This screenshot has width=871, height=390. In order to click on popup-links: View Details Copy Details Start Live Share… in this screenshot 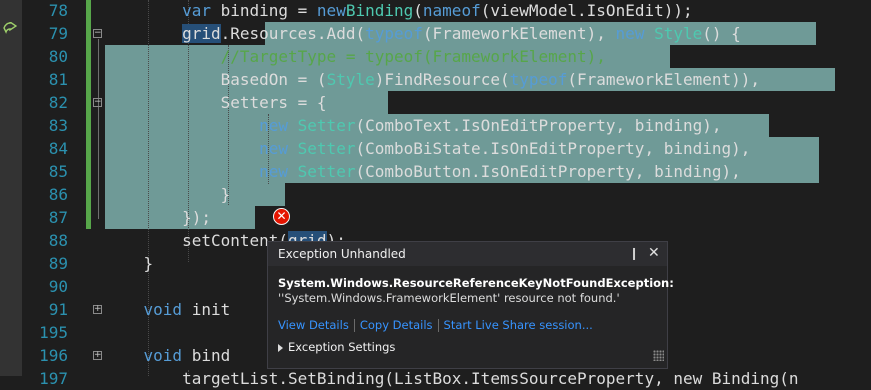, I will do `click(435, 325)`.